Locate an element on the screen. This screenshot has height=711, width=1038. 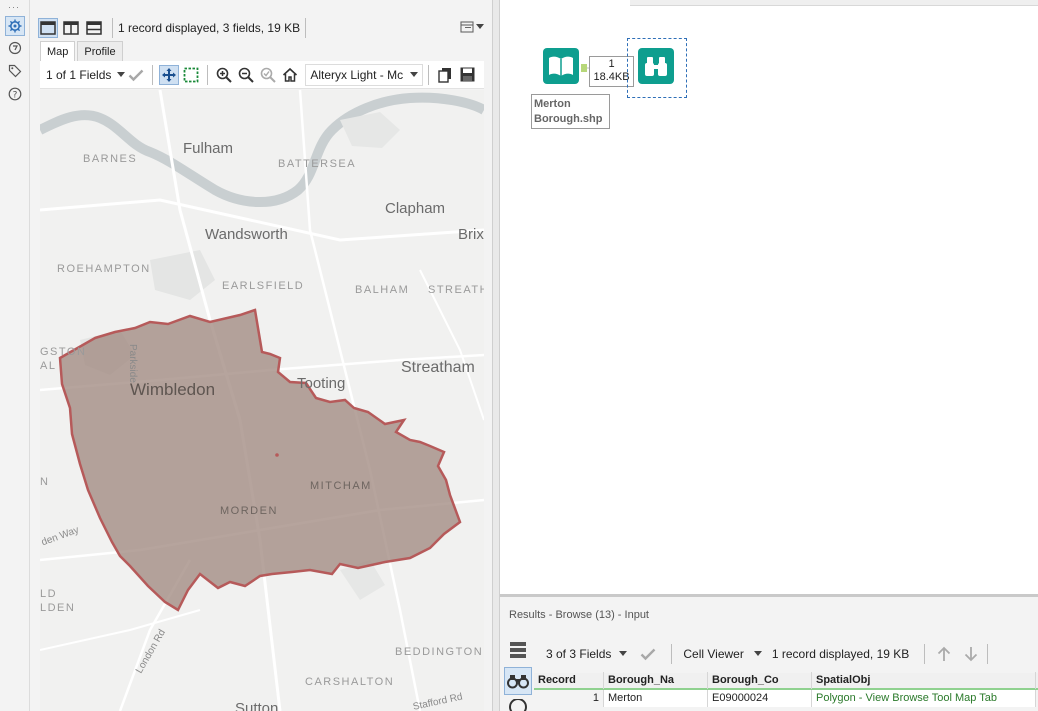
cell-borough-co: E09000024 is located at coordinates (760, 698).